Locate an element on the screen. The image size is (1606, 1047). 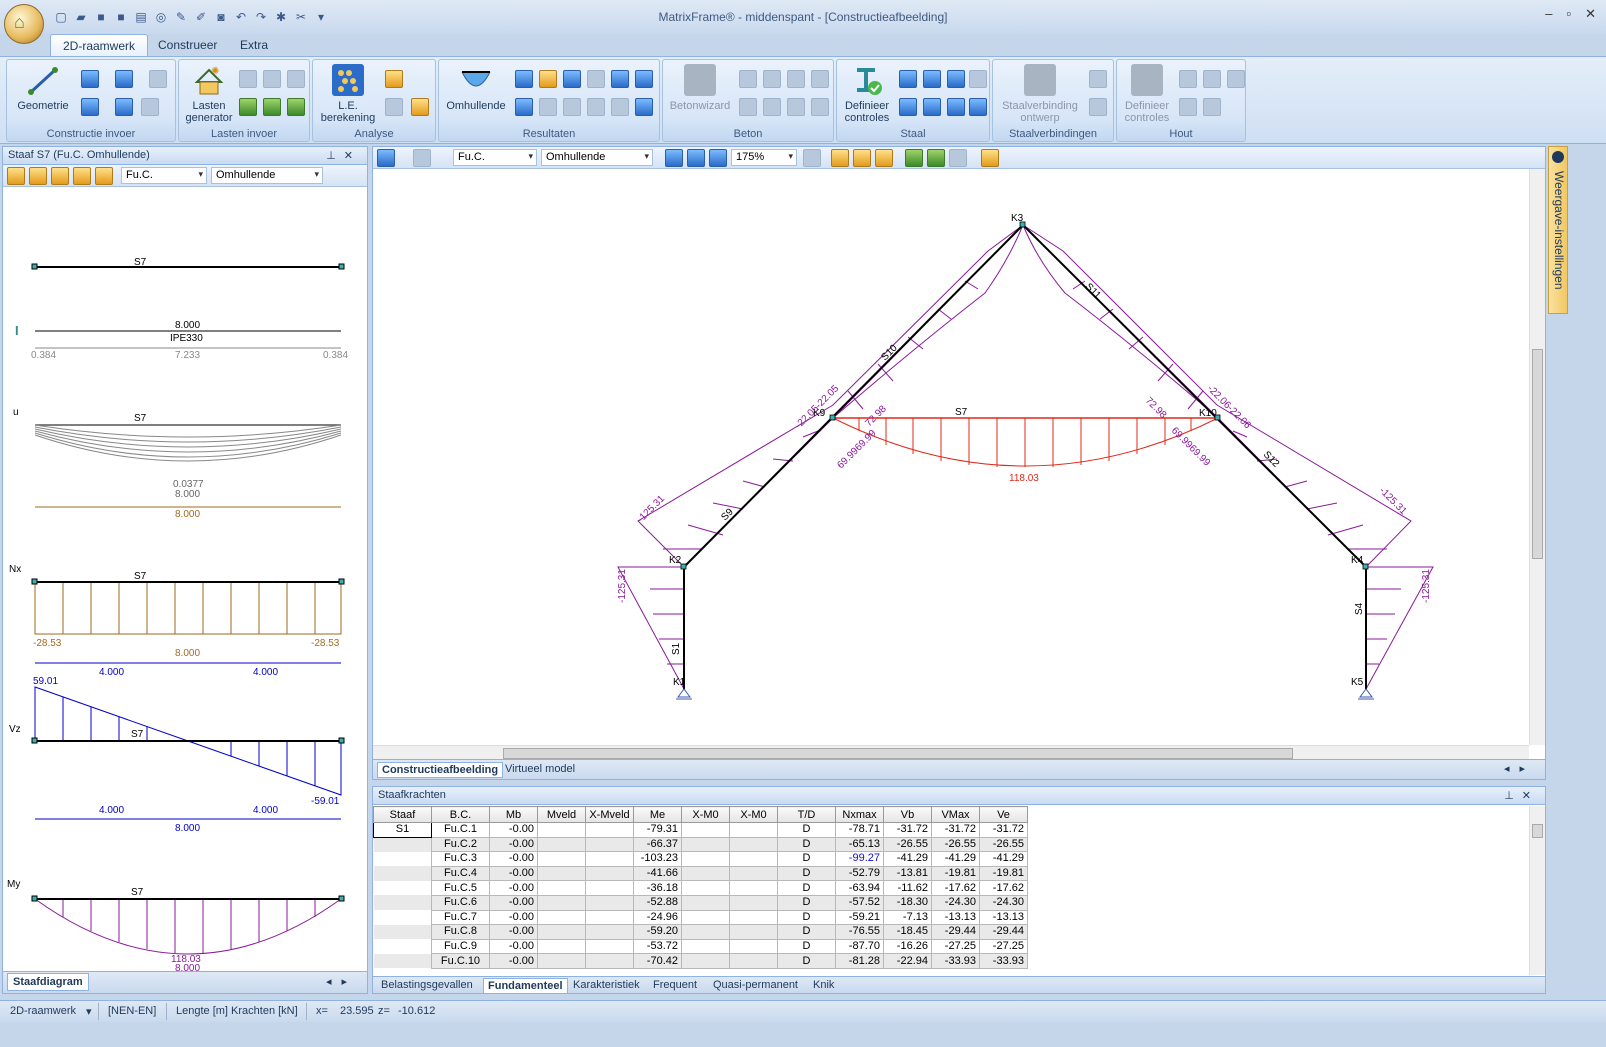
table-cell: -11.62 is located at coordinates (907, 888).